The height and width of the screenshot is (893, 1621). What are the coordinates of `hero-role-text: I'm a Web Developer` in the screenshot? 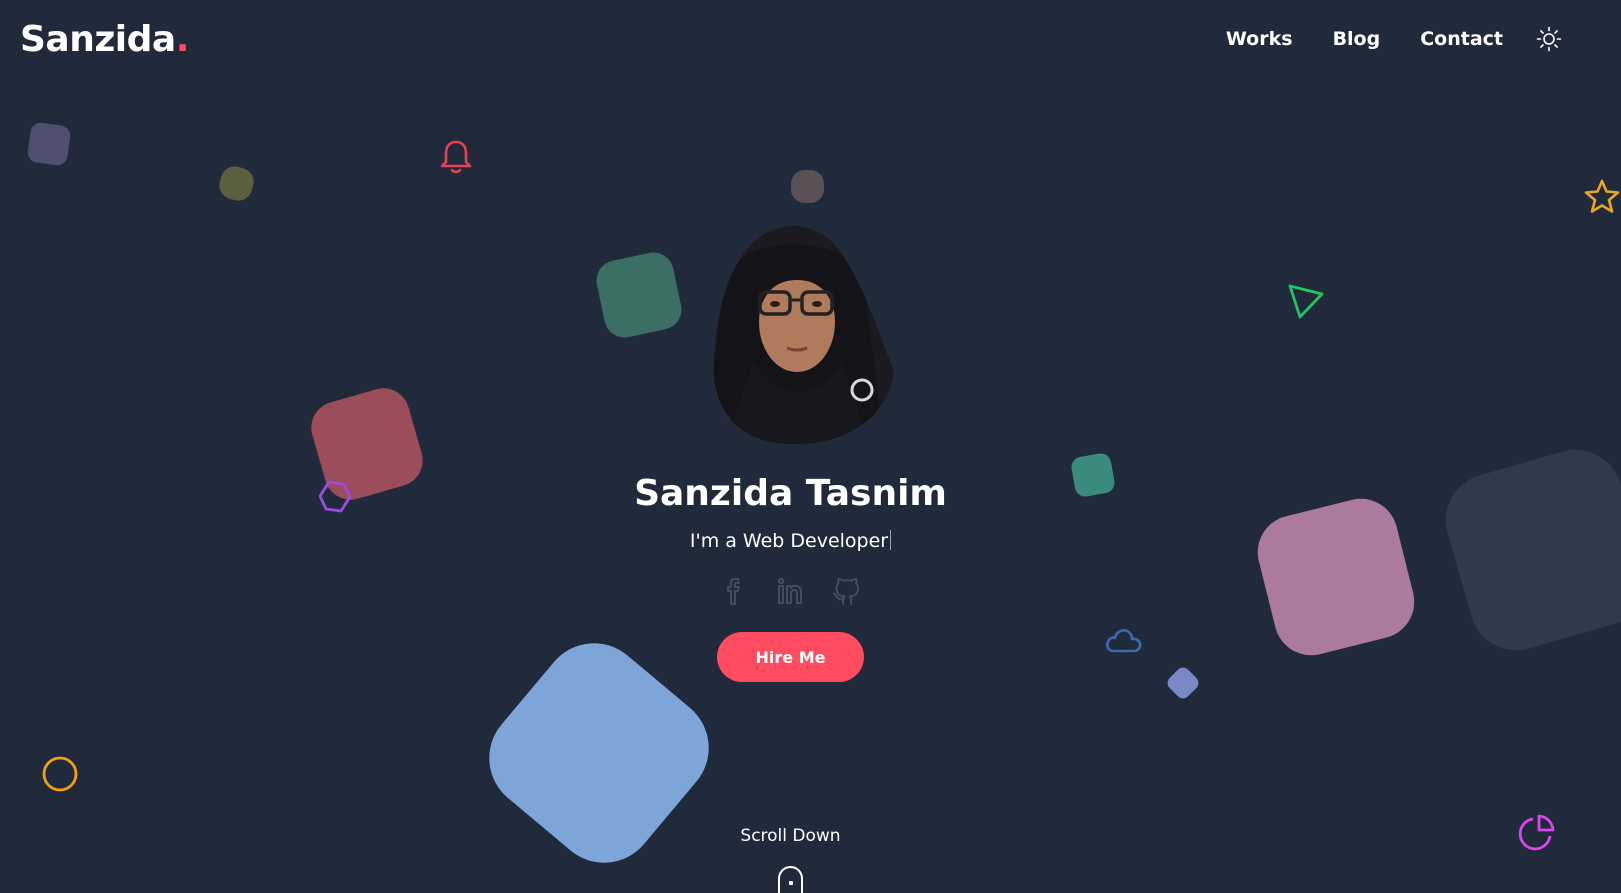 It's located at (789, 541).